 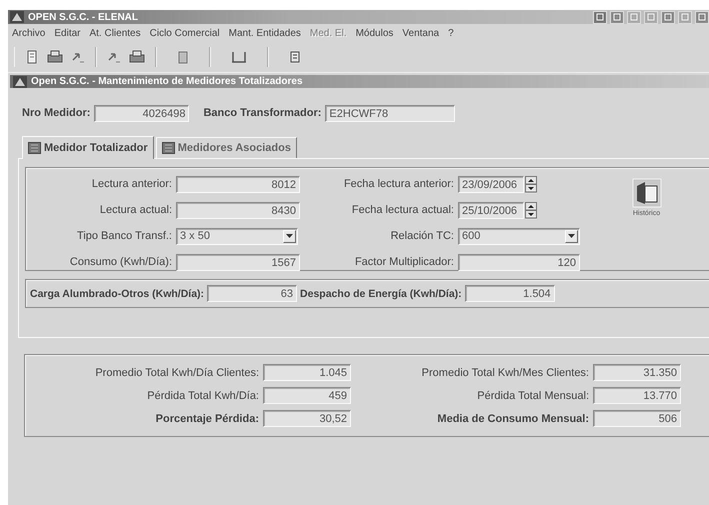 I want to click on input-field: E2HCWF78, so click(x=390, y=113).